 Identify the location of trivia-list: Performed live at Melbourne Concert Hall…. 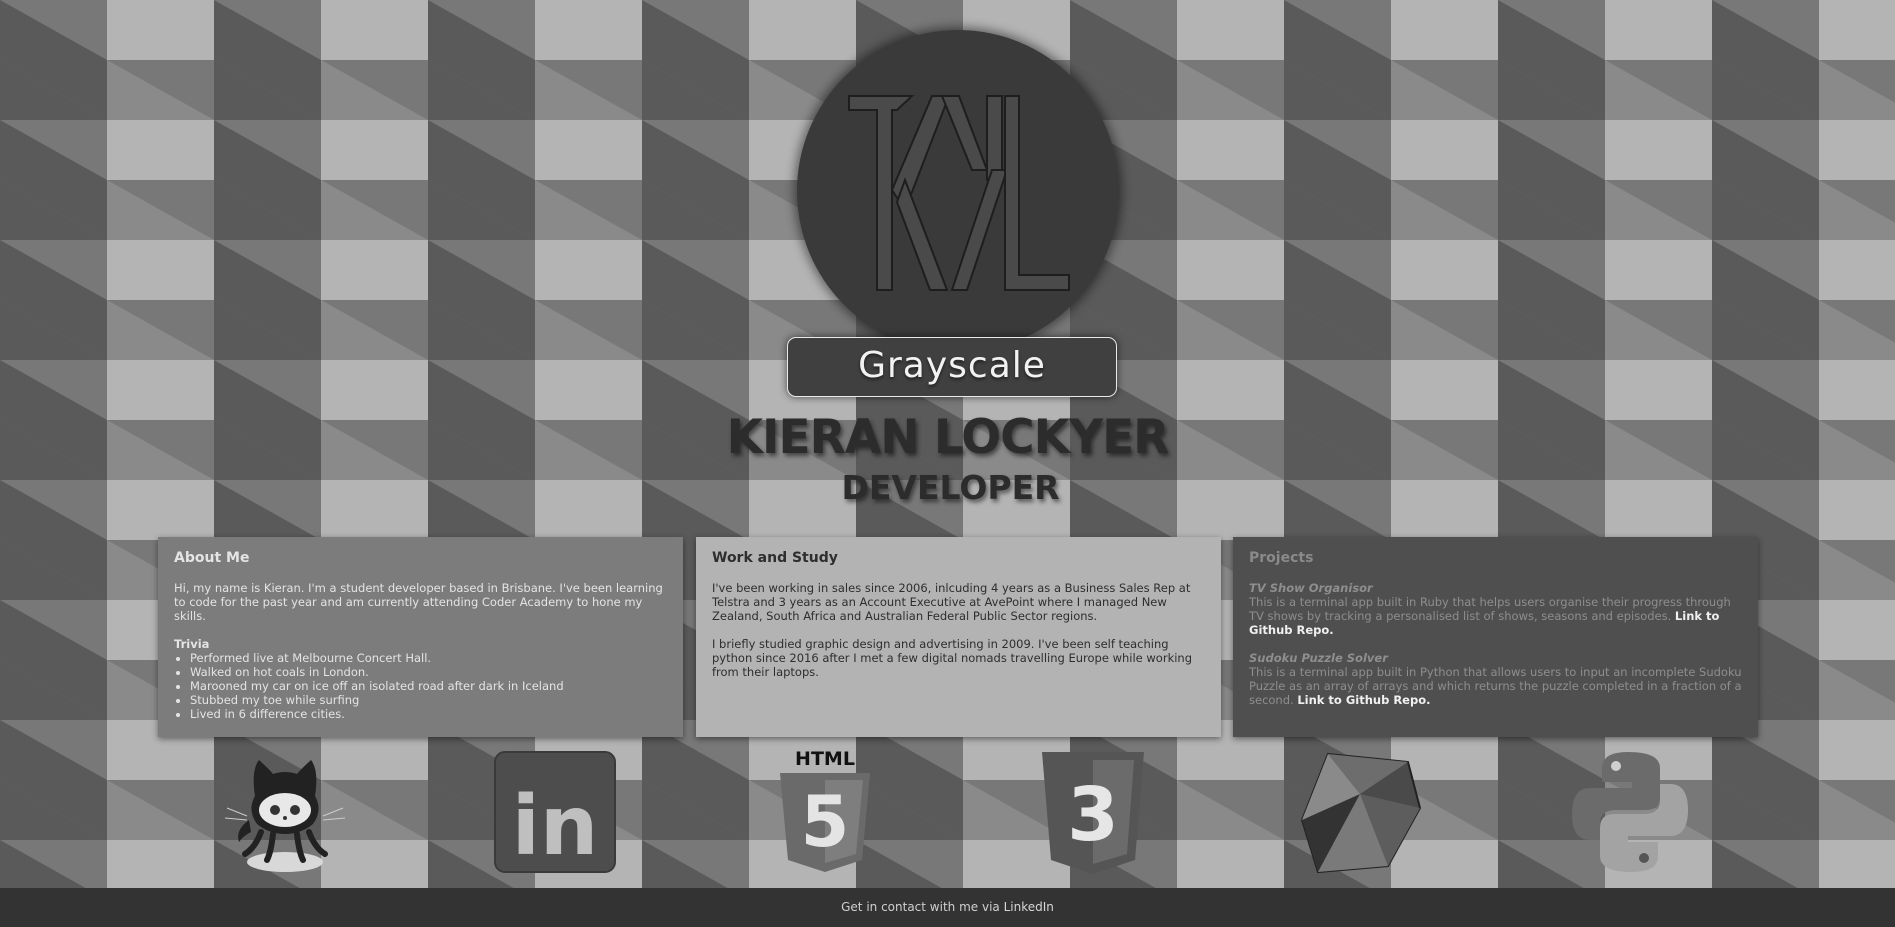
(420, 686).